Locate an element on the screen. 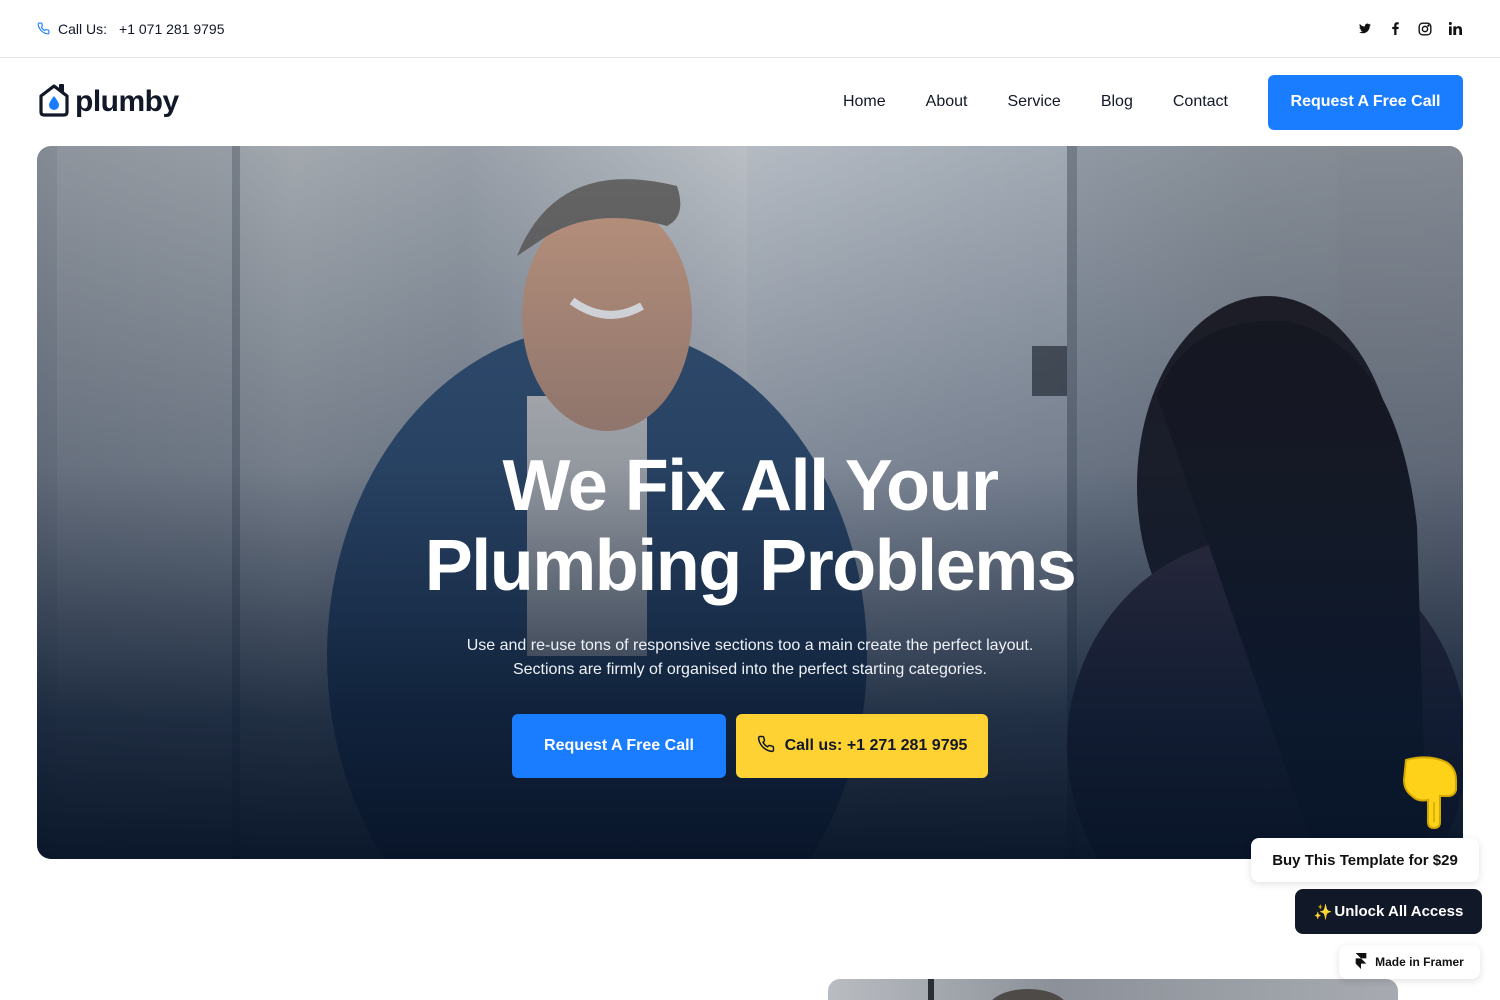  hero-title-line-2: Plumbing Problems is located at coordinates (750, 566).